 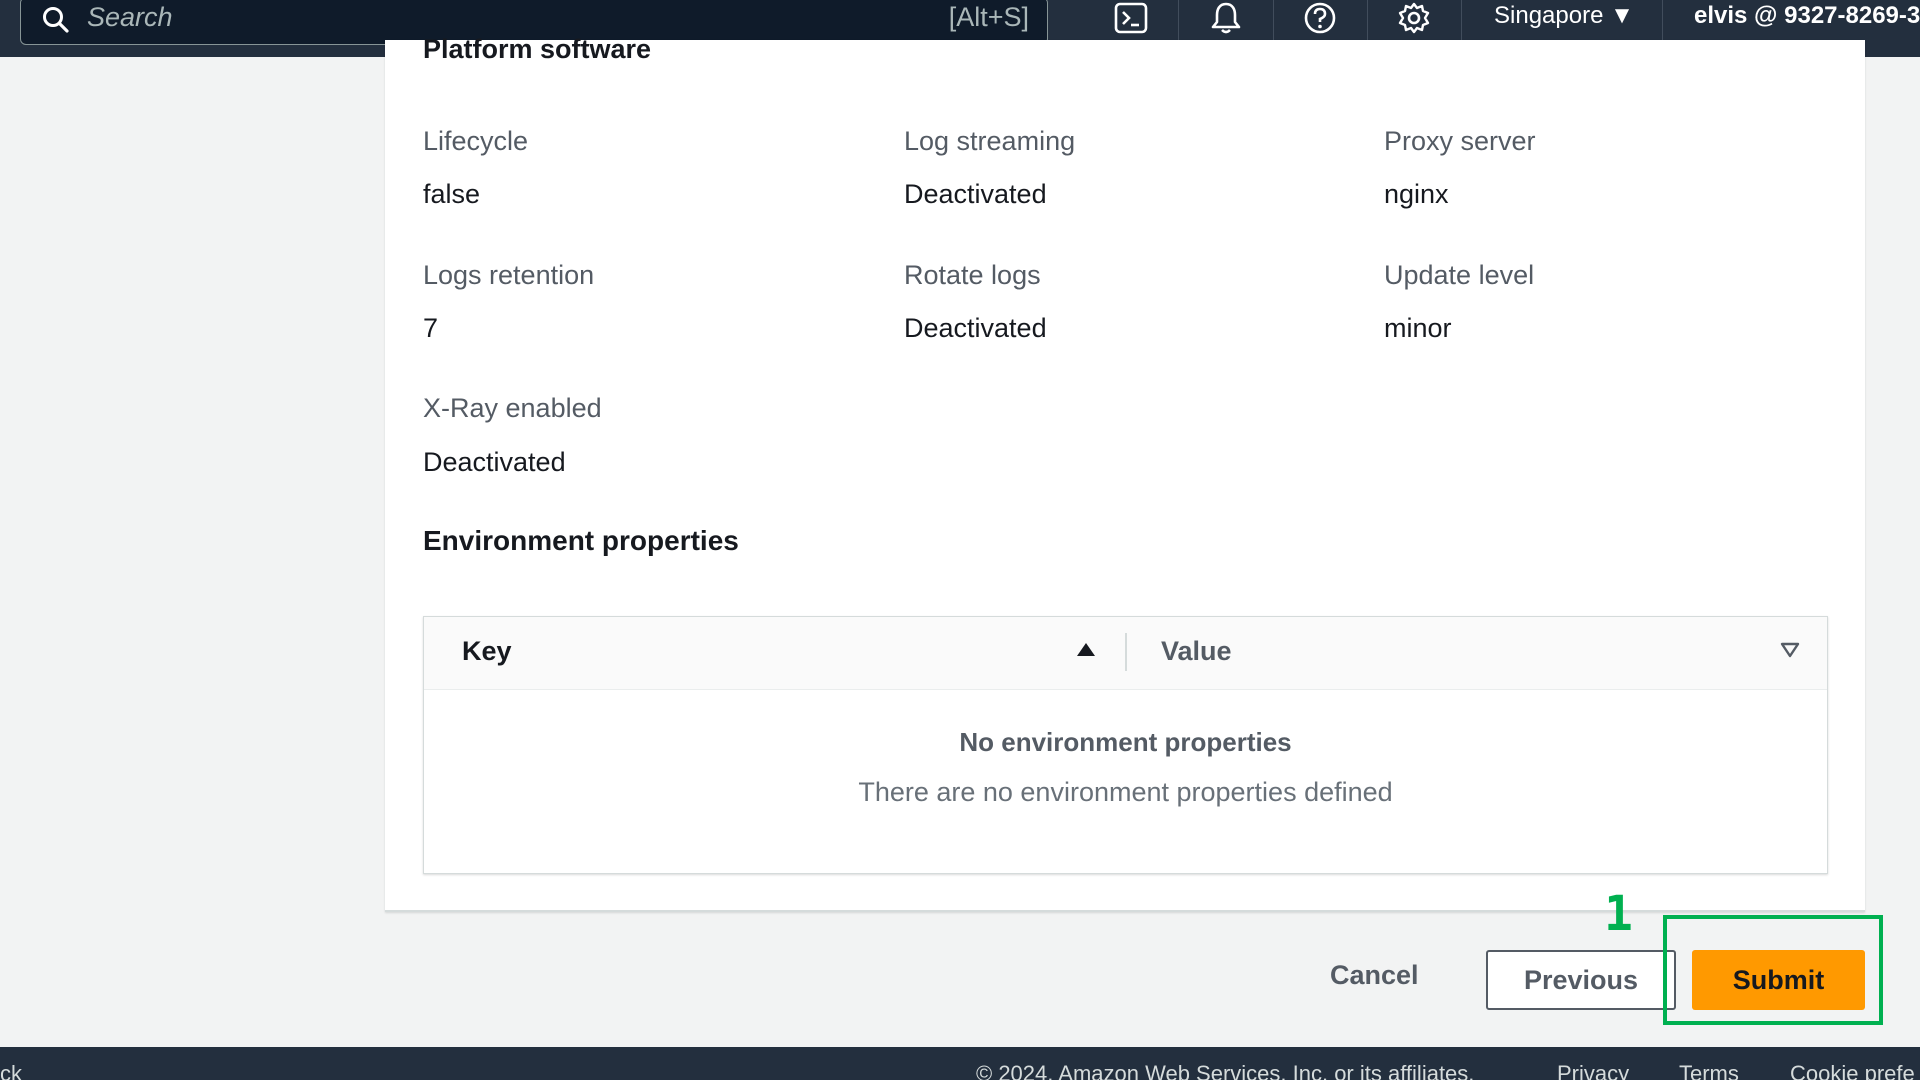 I want to click on field-label-lifecycle: Lifecycle, so click(x=476, y=141).